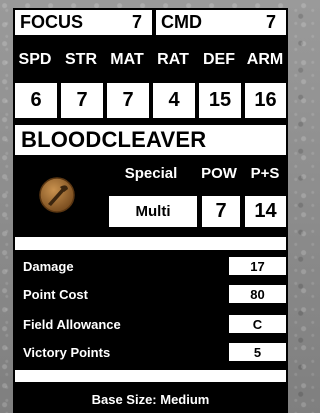 This screenshot has width=320, height=413. Describe the element at coordinates (67, 352) in the screenshot. I see `victory-points-label: Victory Points` at that location.